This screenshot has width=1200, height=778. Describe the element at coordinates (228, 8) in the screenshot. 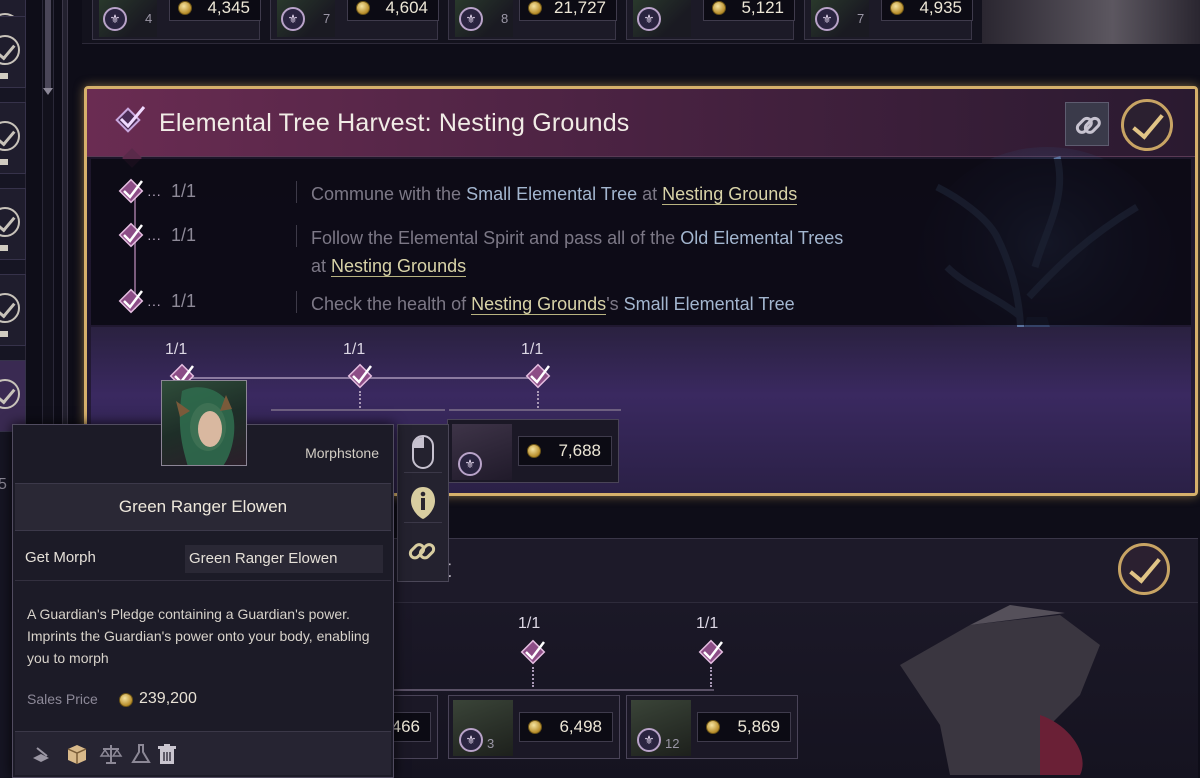

I see `coin-value: 4,345` at that location.